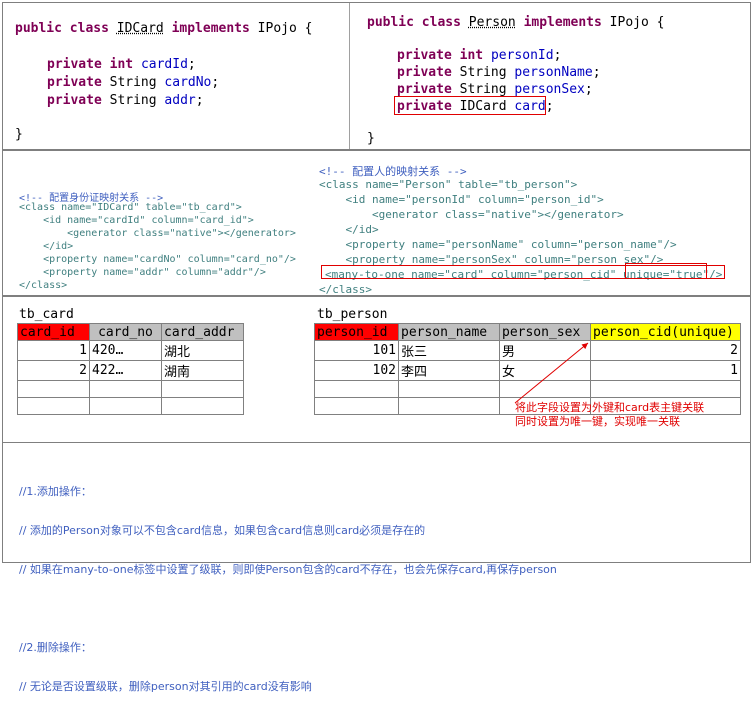 The width and height of the screenshot is (753, 719). Describe the element at coordinates (610, 407) in the screenshot. I see `annotation-line: 将此字段设置为外键和card表主键关联` at that location.